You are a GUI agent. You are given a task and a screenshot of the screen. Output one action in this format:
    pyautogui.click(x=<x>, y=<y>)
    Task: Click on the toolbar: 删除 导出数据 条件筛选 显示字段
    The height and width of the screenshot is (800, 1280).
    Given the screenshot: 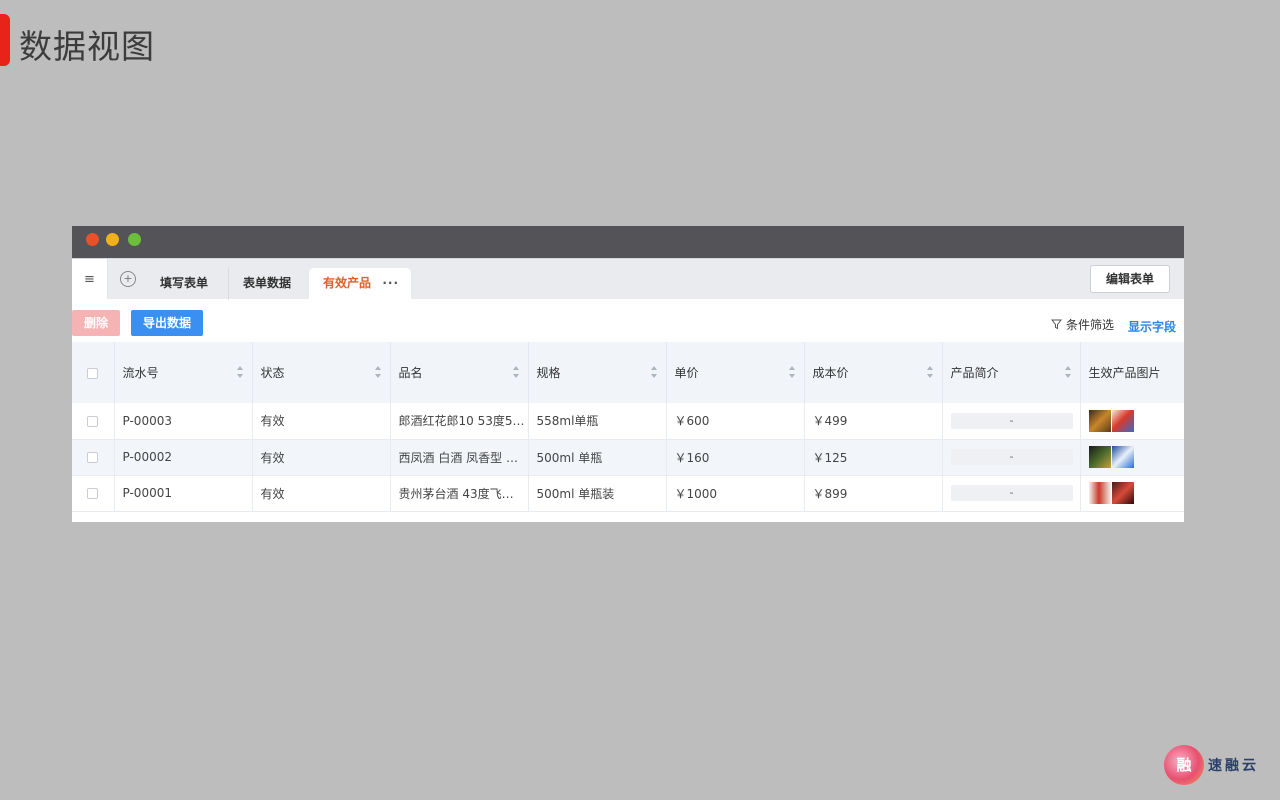 What is the action you would take?
    pyautogui.click(x=628, y=320)
    